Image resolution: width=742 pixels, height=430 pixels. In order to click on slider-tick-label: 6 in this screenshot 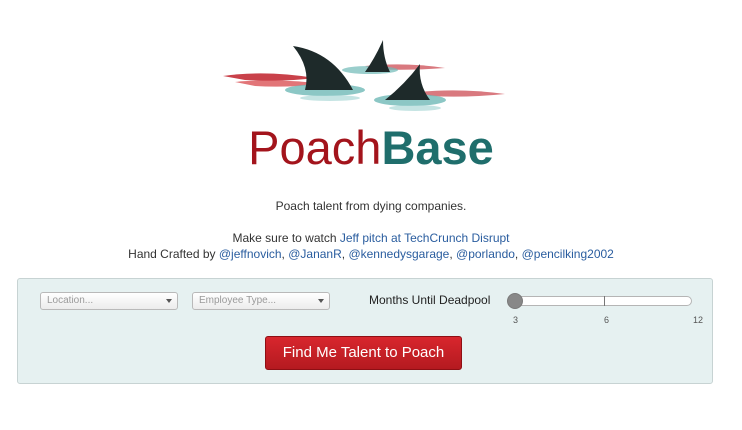, I will do `click(607, 320)`.